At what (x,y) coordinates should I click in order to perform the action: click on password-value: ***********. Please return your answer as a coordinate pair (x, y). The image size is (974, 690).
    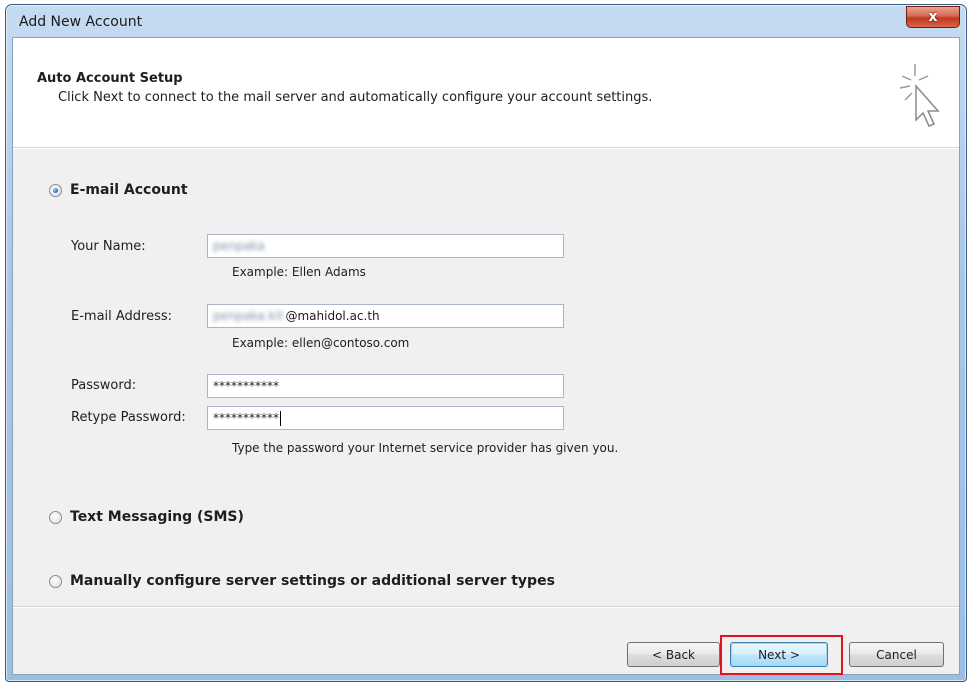
    Looking at the image, I should click on (246, 386).